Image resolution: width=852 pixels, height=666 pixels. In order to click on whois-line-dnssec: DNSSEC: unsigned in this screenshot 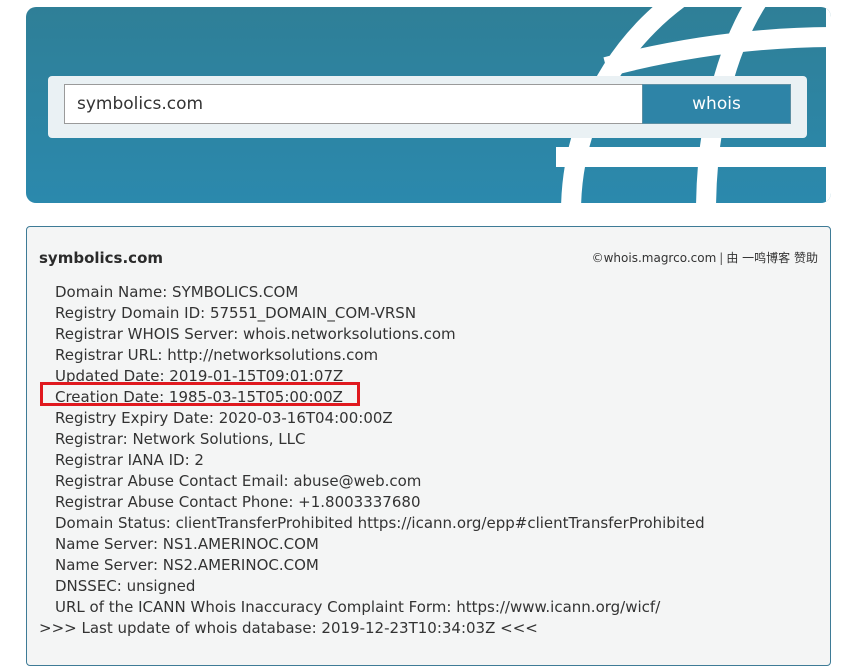, I will do `click(125, 586)`.